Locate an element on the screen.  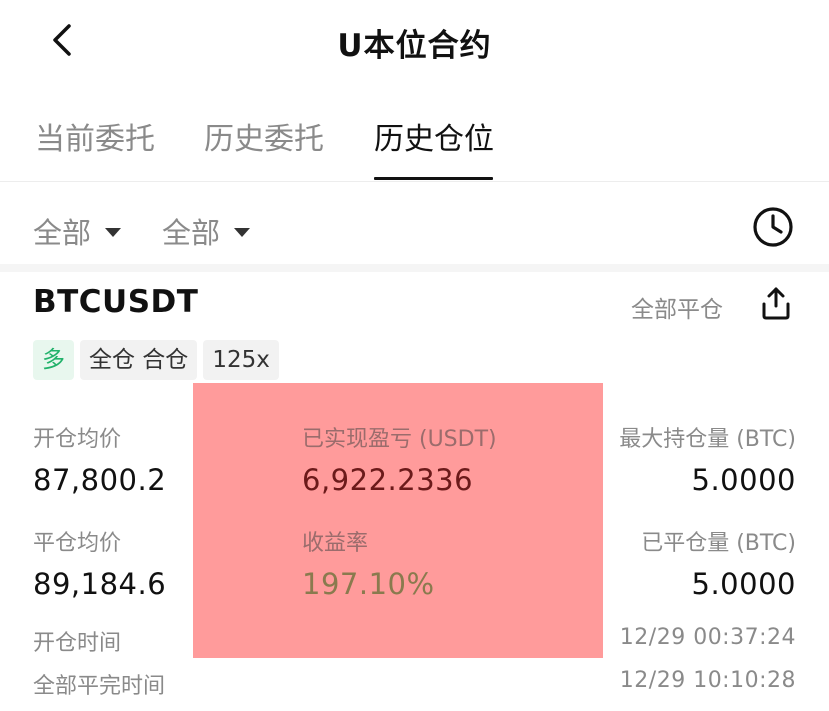
history-clock-button is located at coordinates (773, 227).